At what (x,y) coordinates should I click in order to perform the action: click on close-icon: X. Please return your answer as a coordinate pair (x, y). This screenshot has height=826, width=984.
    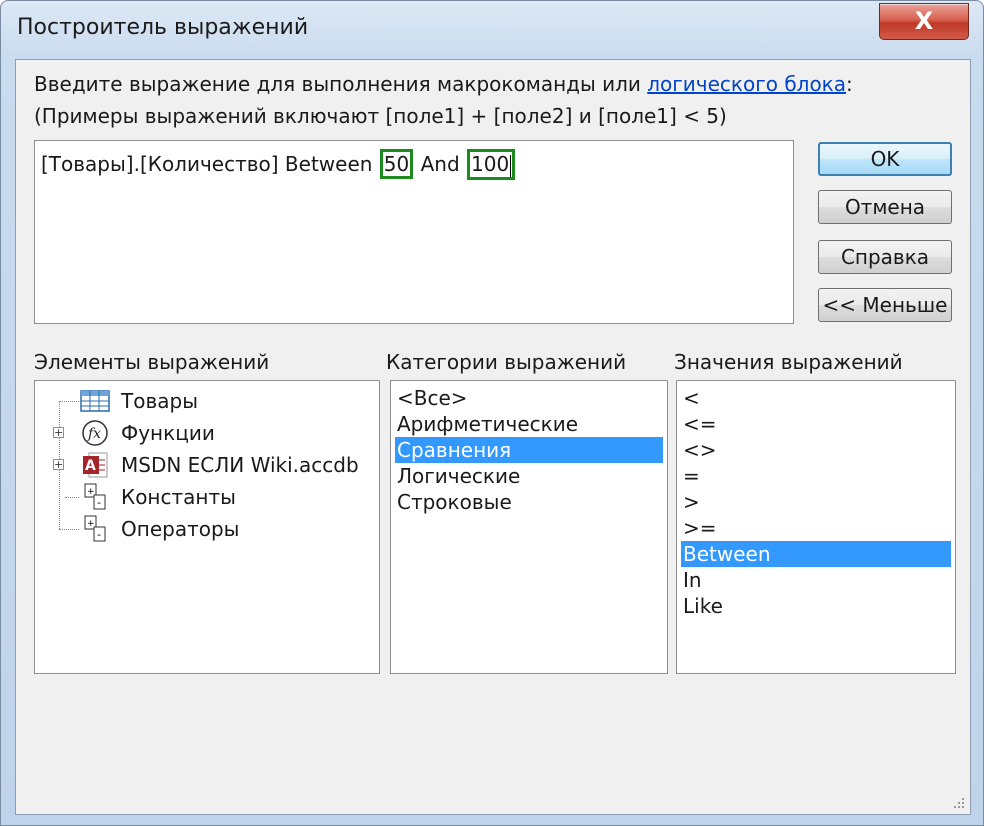
    Looking at the image, I should click on (924, 21).